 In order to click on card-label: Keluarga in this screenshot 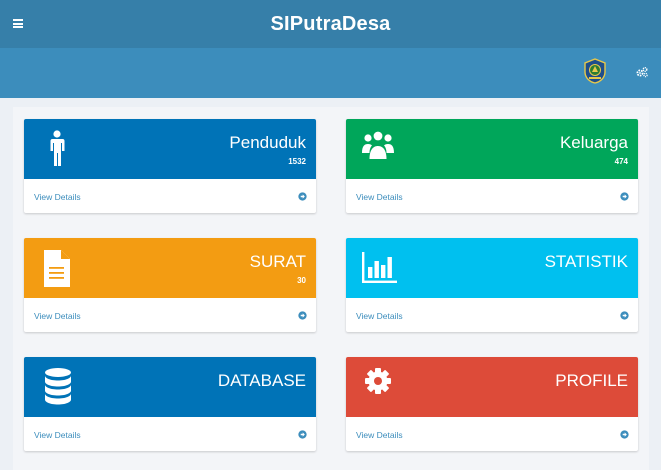, I will do `click(593, 142)`.